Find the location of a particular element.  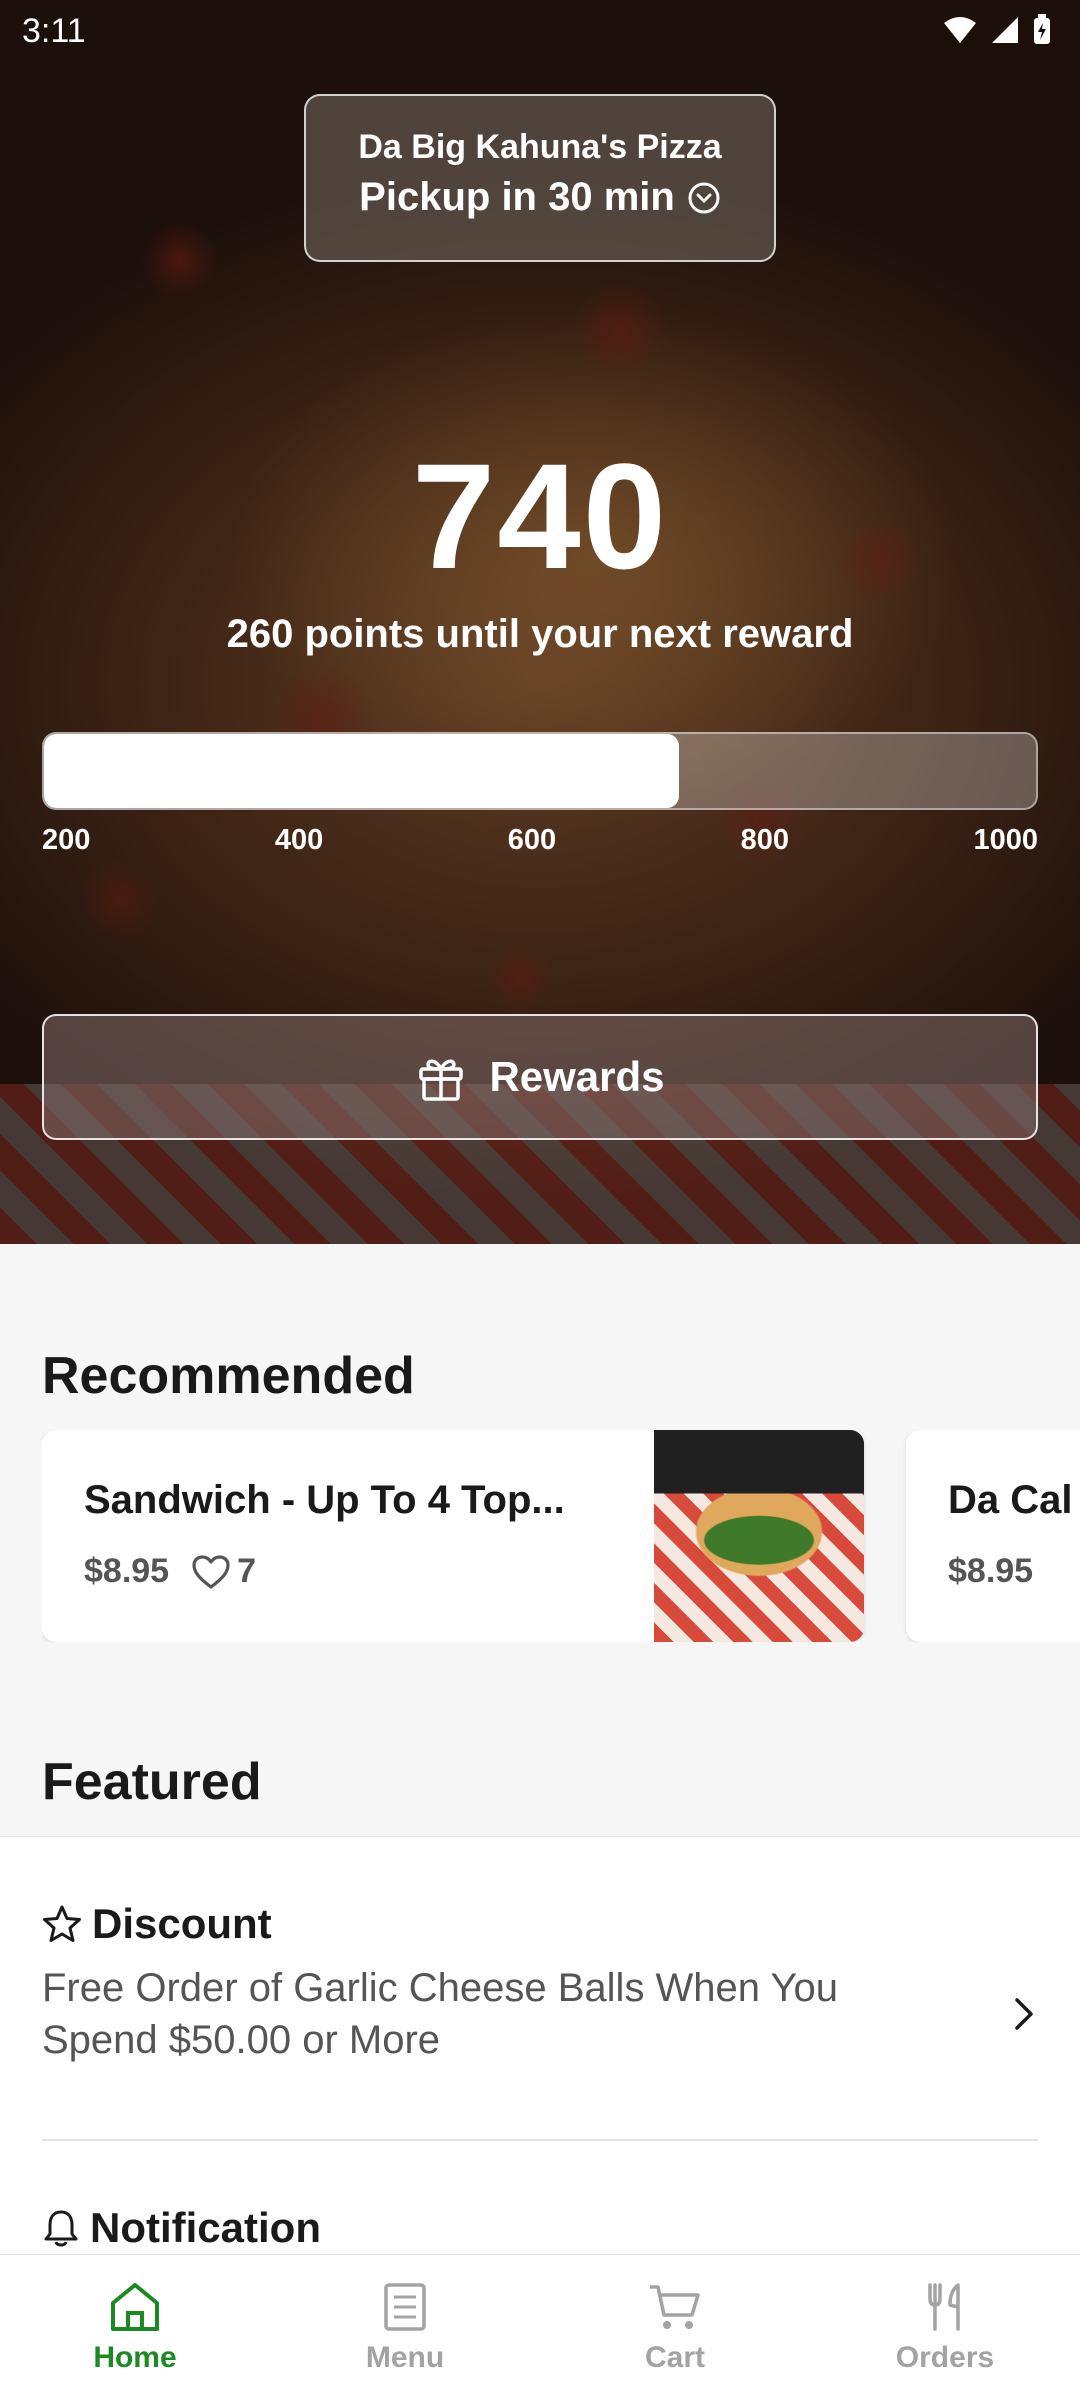

status-time: 3:11 is located at coordinates (54, 31).